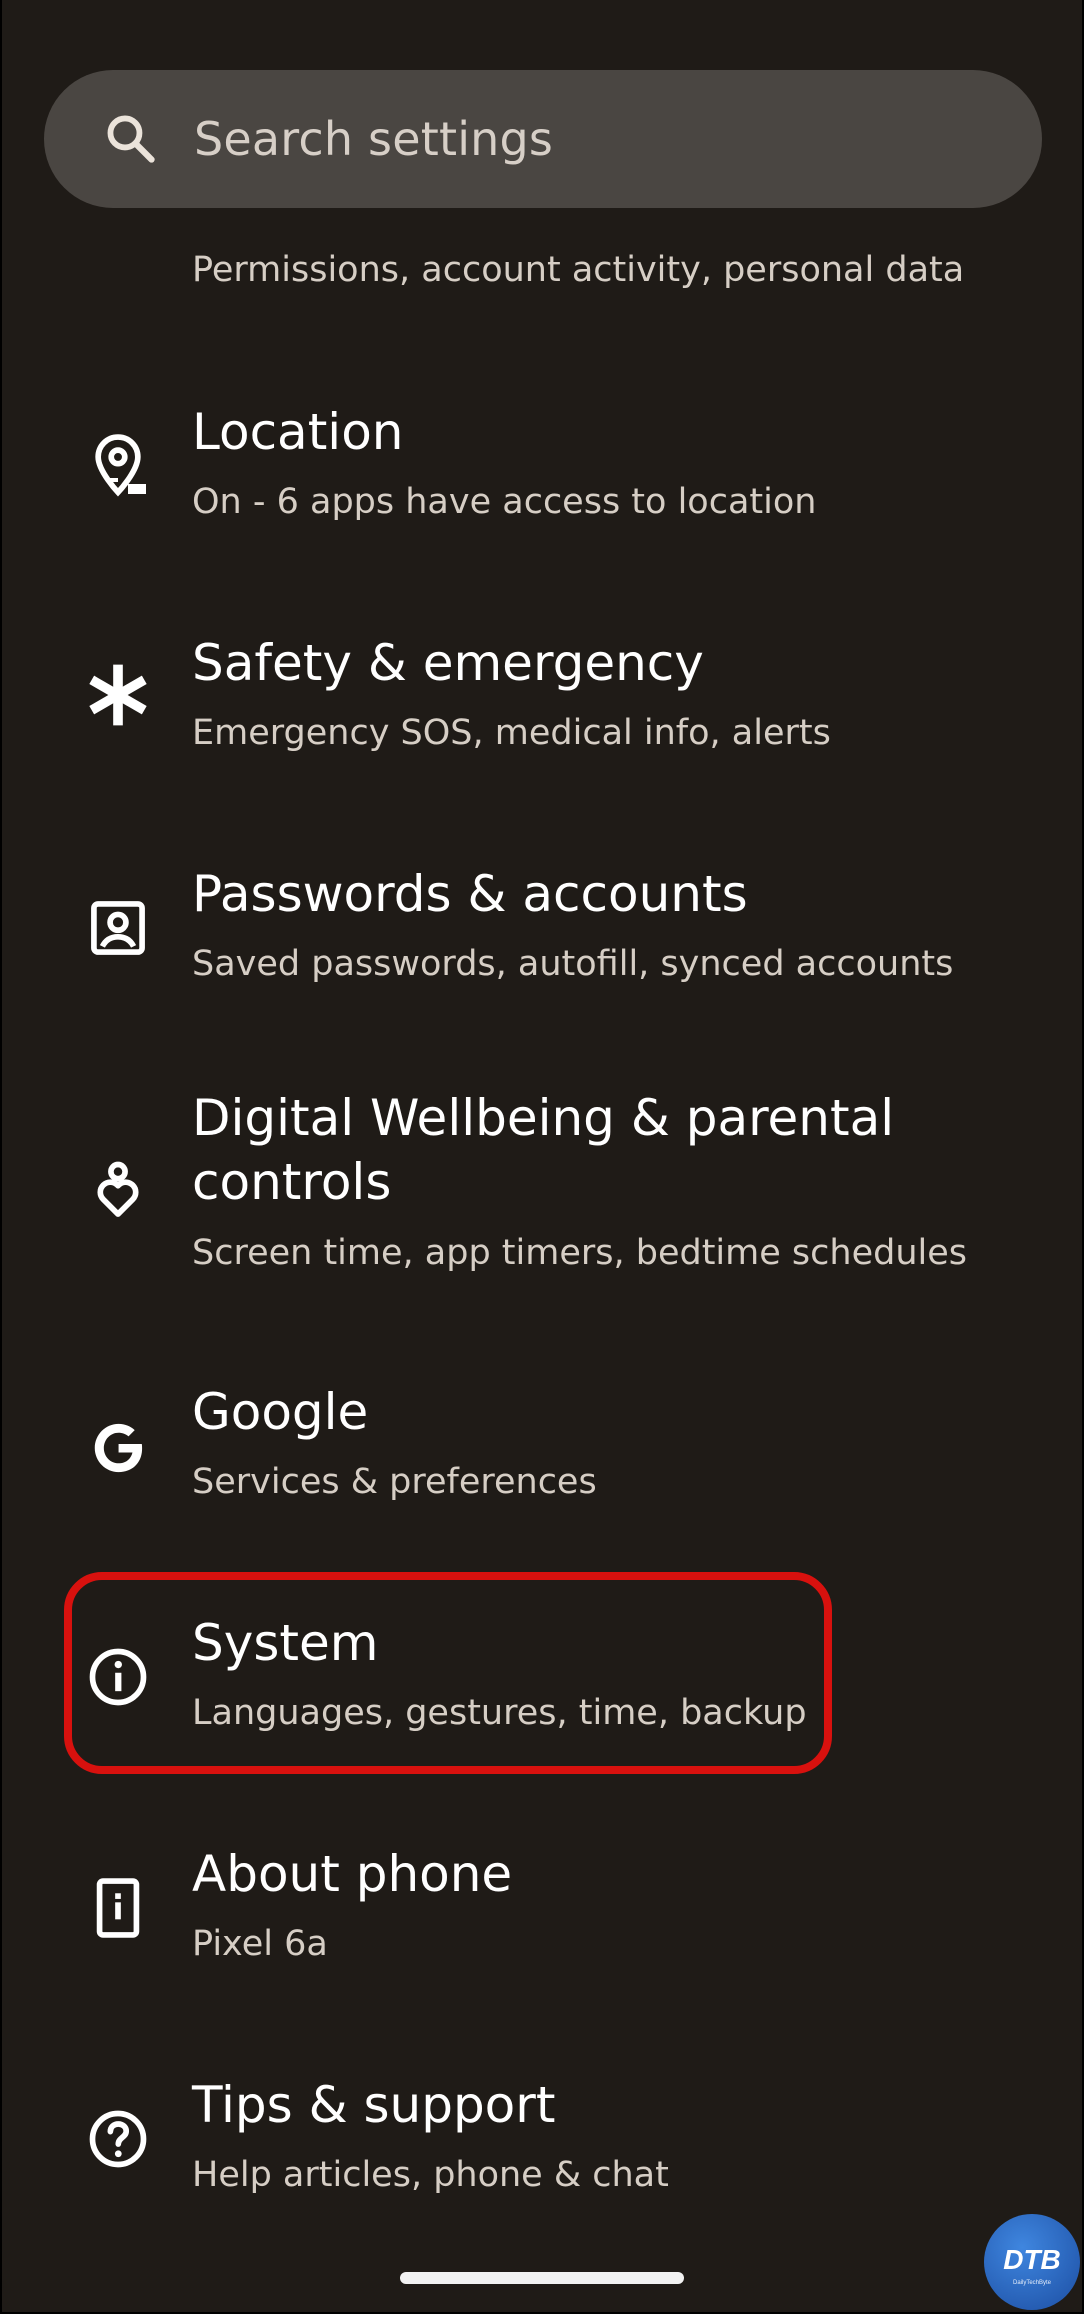  I want to click on search-bar: Search settings, so click(543, 139).